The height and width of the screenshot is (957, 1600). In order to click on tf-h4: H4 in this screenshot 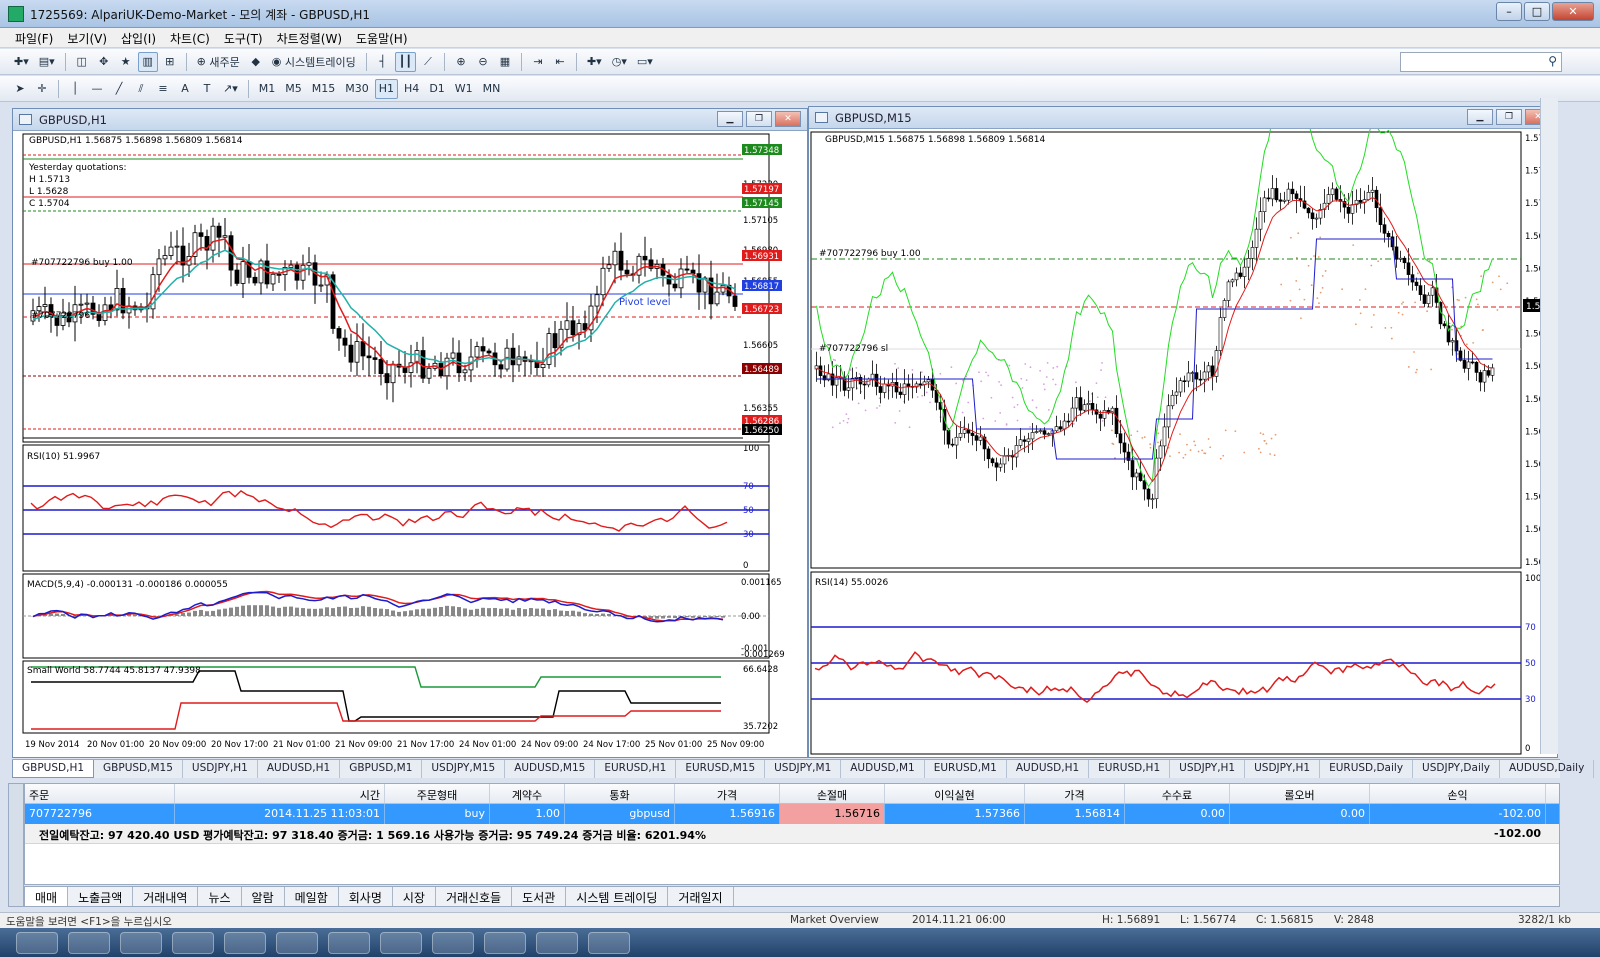, I will do `click(411, 89)`.